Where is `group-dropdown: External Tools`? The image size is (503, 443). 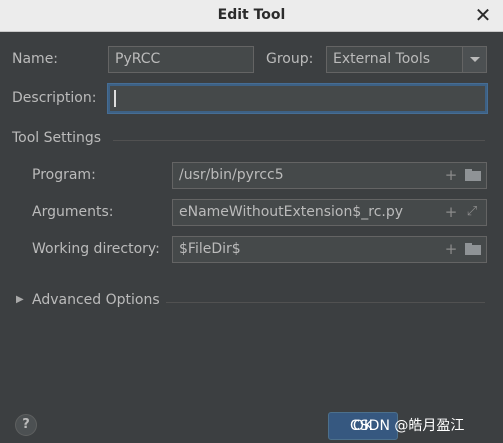 group-dropdown: External Tools is located at coordinates (406, 59).